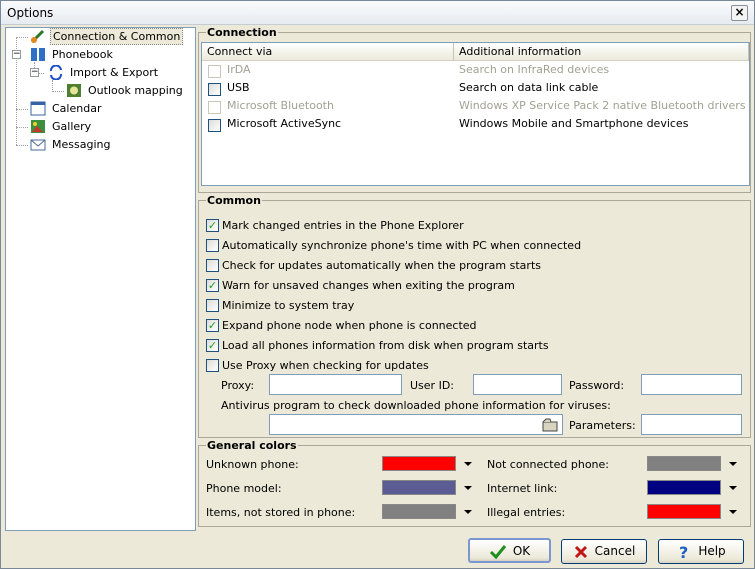  Describe the element at coordinates (475, 70) in the screenshot. I see `connection-row-irda: IrDA Search on InfraRed devices` at that location.